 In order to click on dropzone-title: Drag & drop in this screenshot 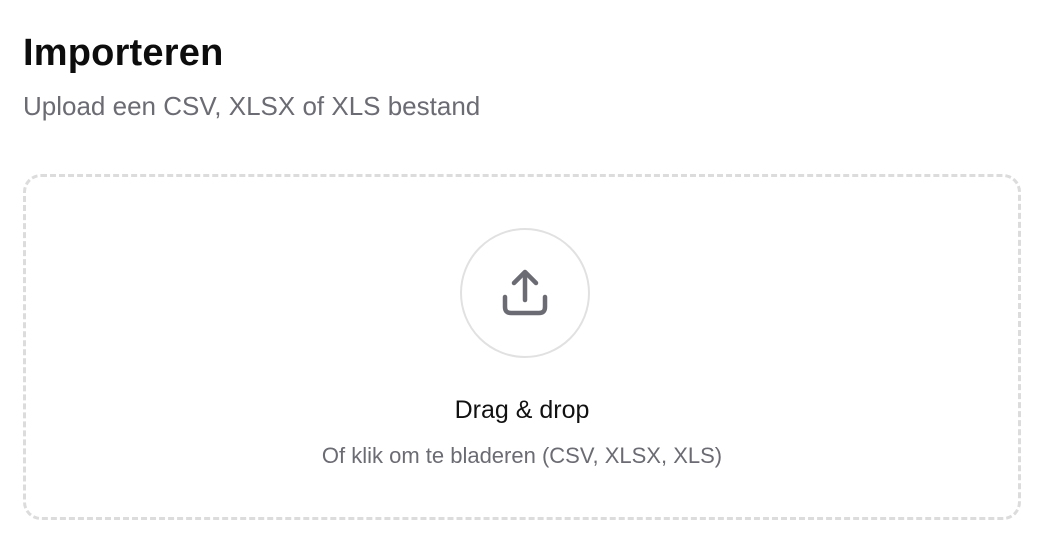, I will do `click(522, 410)`.